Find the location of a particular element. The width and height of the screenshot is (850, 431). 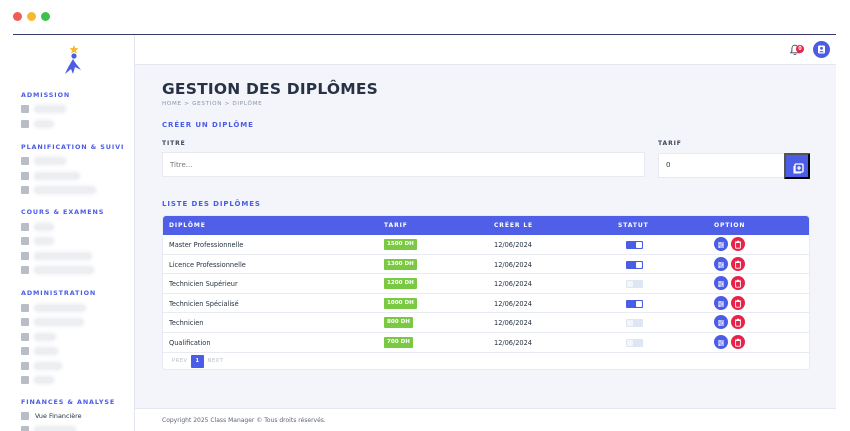

window-zoom-dot is located at coordinates (45, 16).